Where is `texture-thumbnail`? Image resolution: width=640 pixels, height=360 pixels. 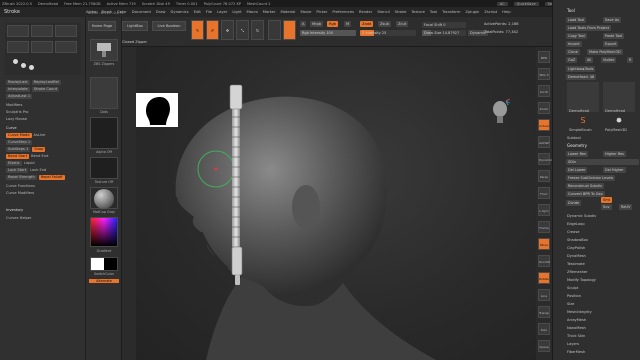 texture-thumbnail is located at coordinates (104, 168).